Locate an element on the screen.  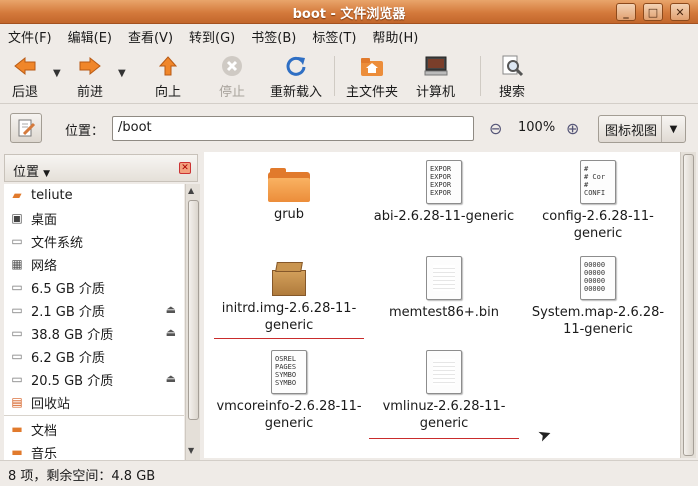
maximize-button: □ is located at coordinates (653, 12).